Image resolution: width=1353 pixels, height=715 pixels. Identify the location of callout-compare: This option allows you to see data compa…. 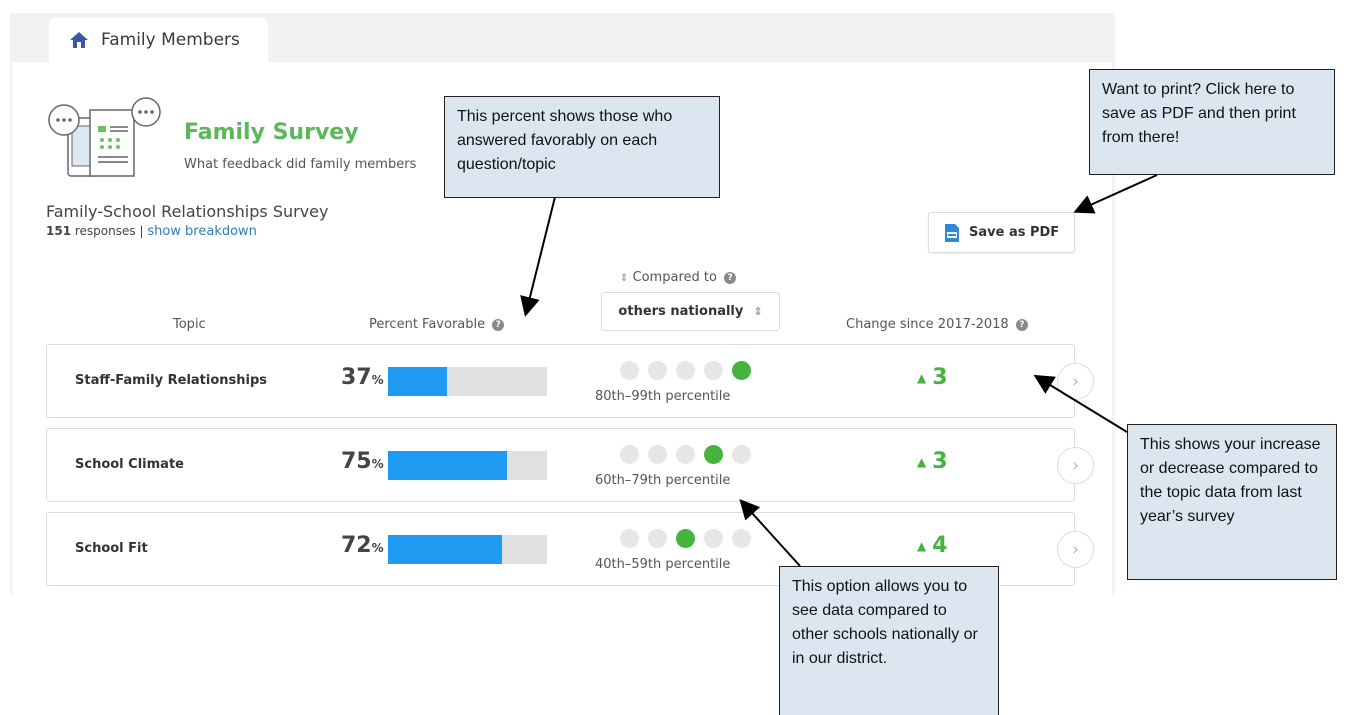
(889, 640).